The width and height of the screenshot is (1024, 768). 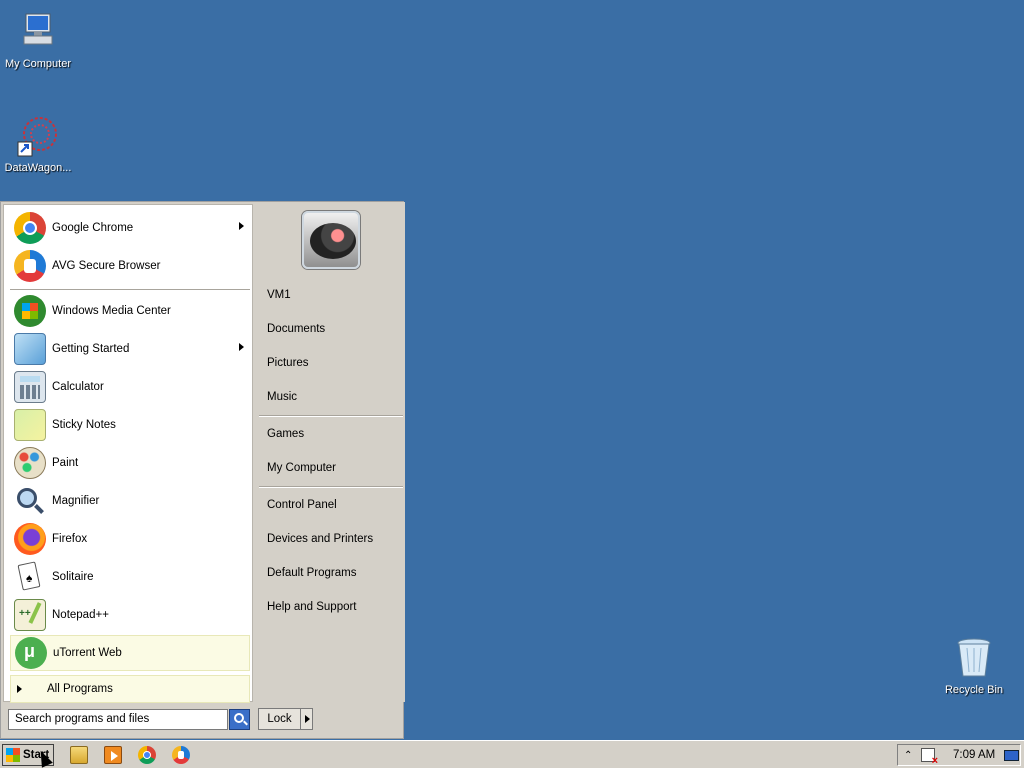 I want to click on right-item-music: Music, so click(x=282, y=397).